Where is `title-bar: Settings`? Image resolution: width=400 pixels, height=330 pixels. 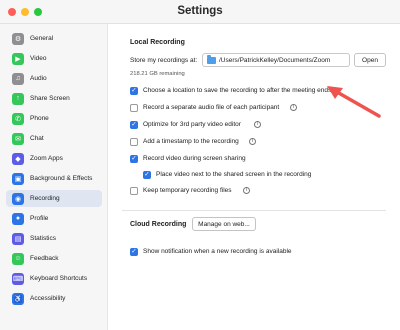 title-bar: Settings is located at coordinates (200, 12).